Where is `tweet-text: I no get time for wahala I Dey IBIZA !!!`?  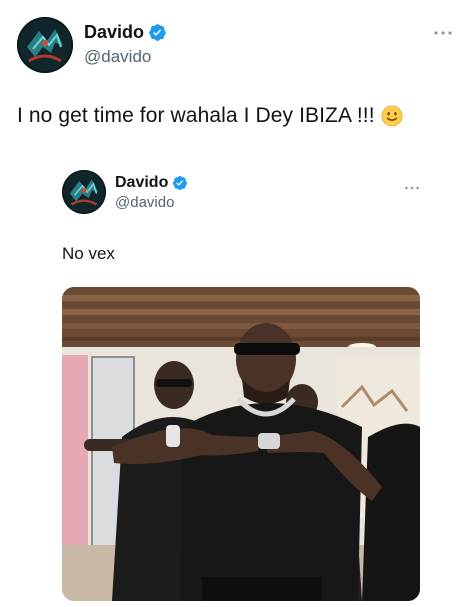
tweet-text: I no get time for wahala I Dey IBIZA !!! is located at coordinates (210, 116).